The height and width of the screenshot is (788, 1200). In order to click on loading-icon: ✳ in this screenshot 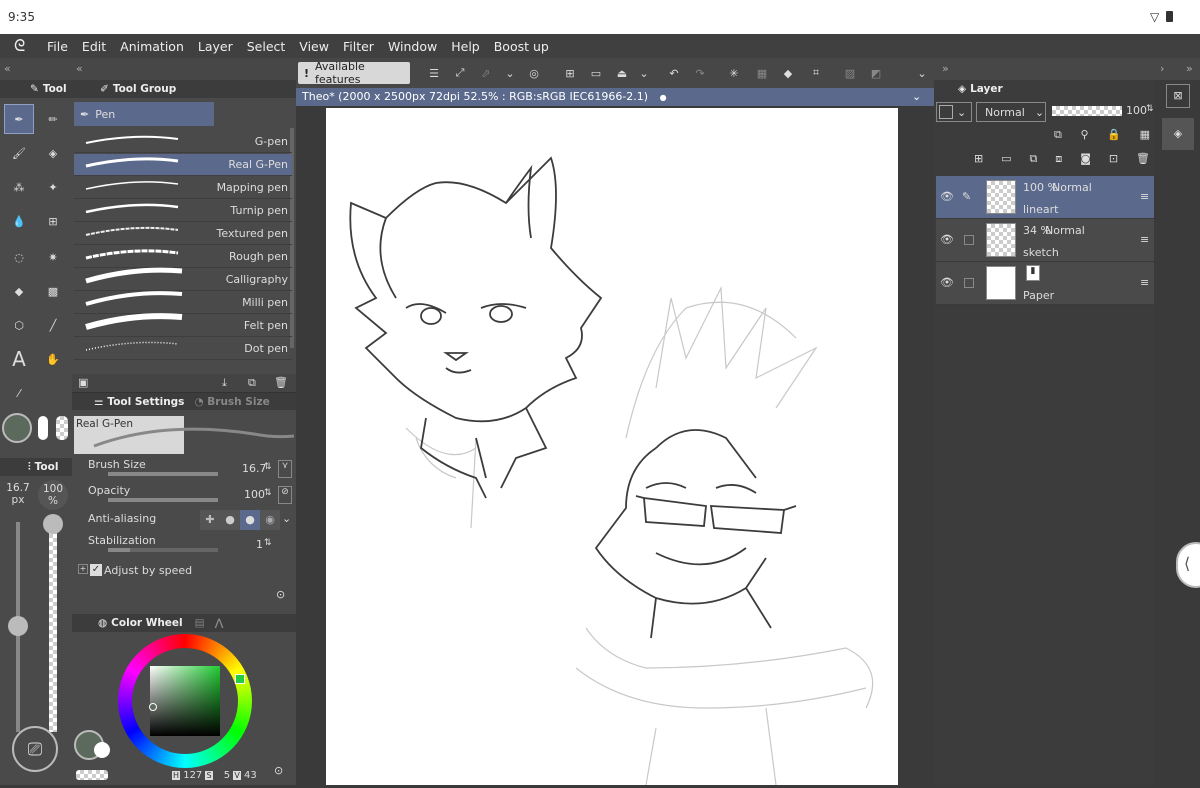, I will do `click(734, 73)`.